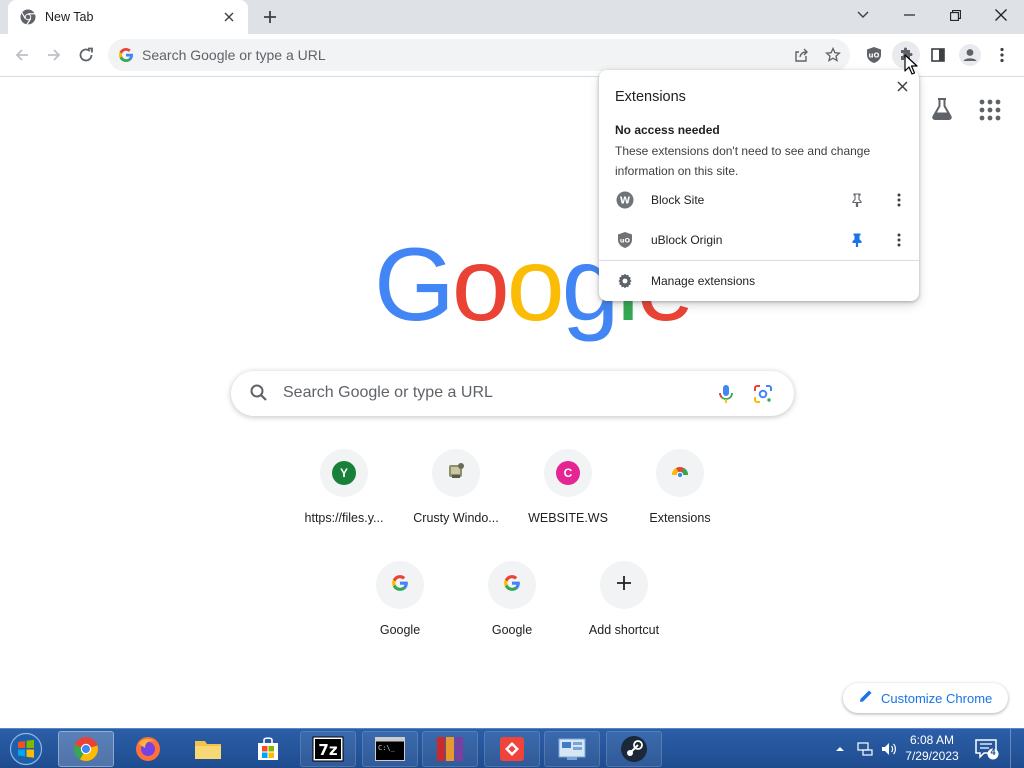 The width and height of the screenshot is (1024, 768). I want to click on show-hidden-icons-arrow, so click(840, 748).